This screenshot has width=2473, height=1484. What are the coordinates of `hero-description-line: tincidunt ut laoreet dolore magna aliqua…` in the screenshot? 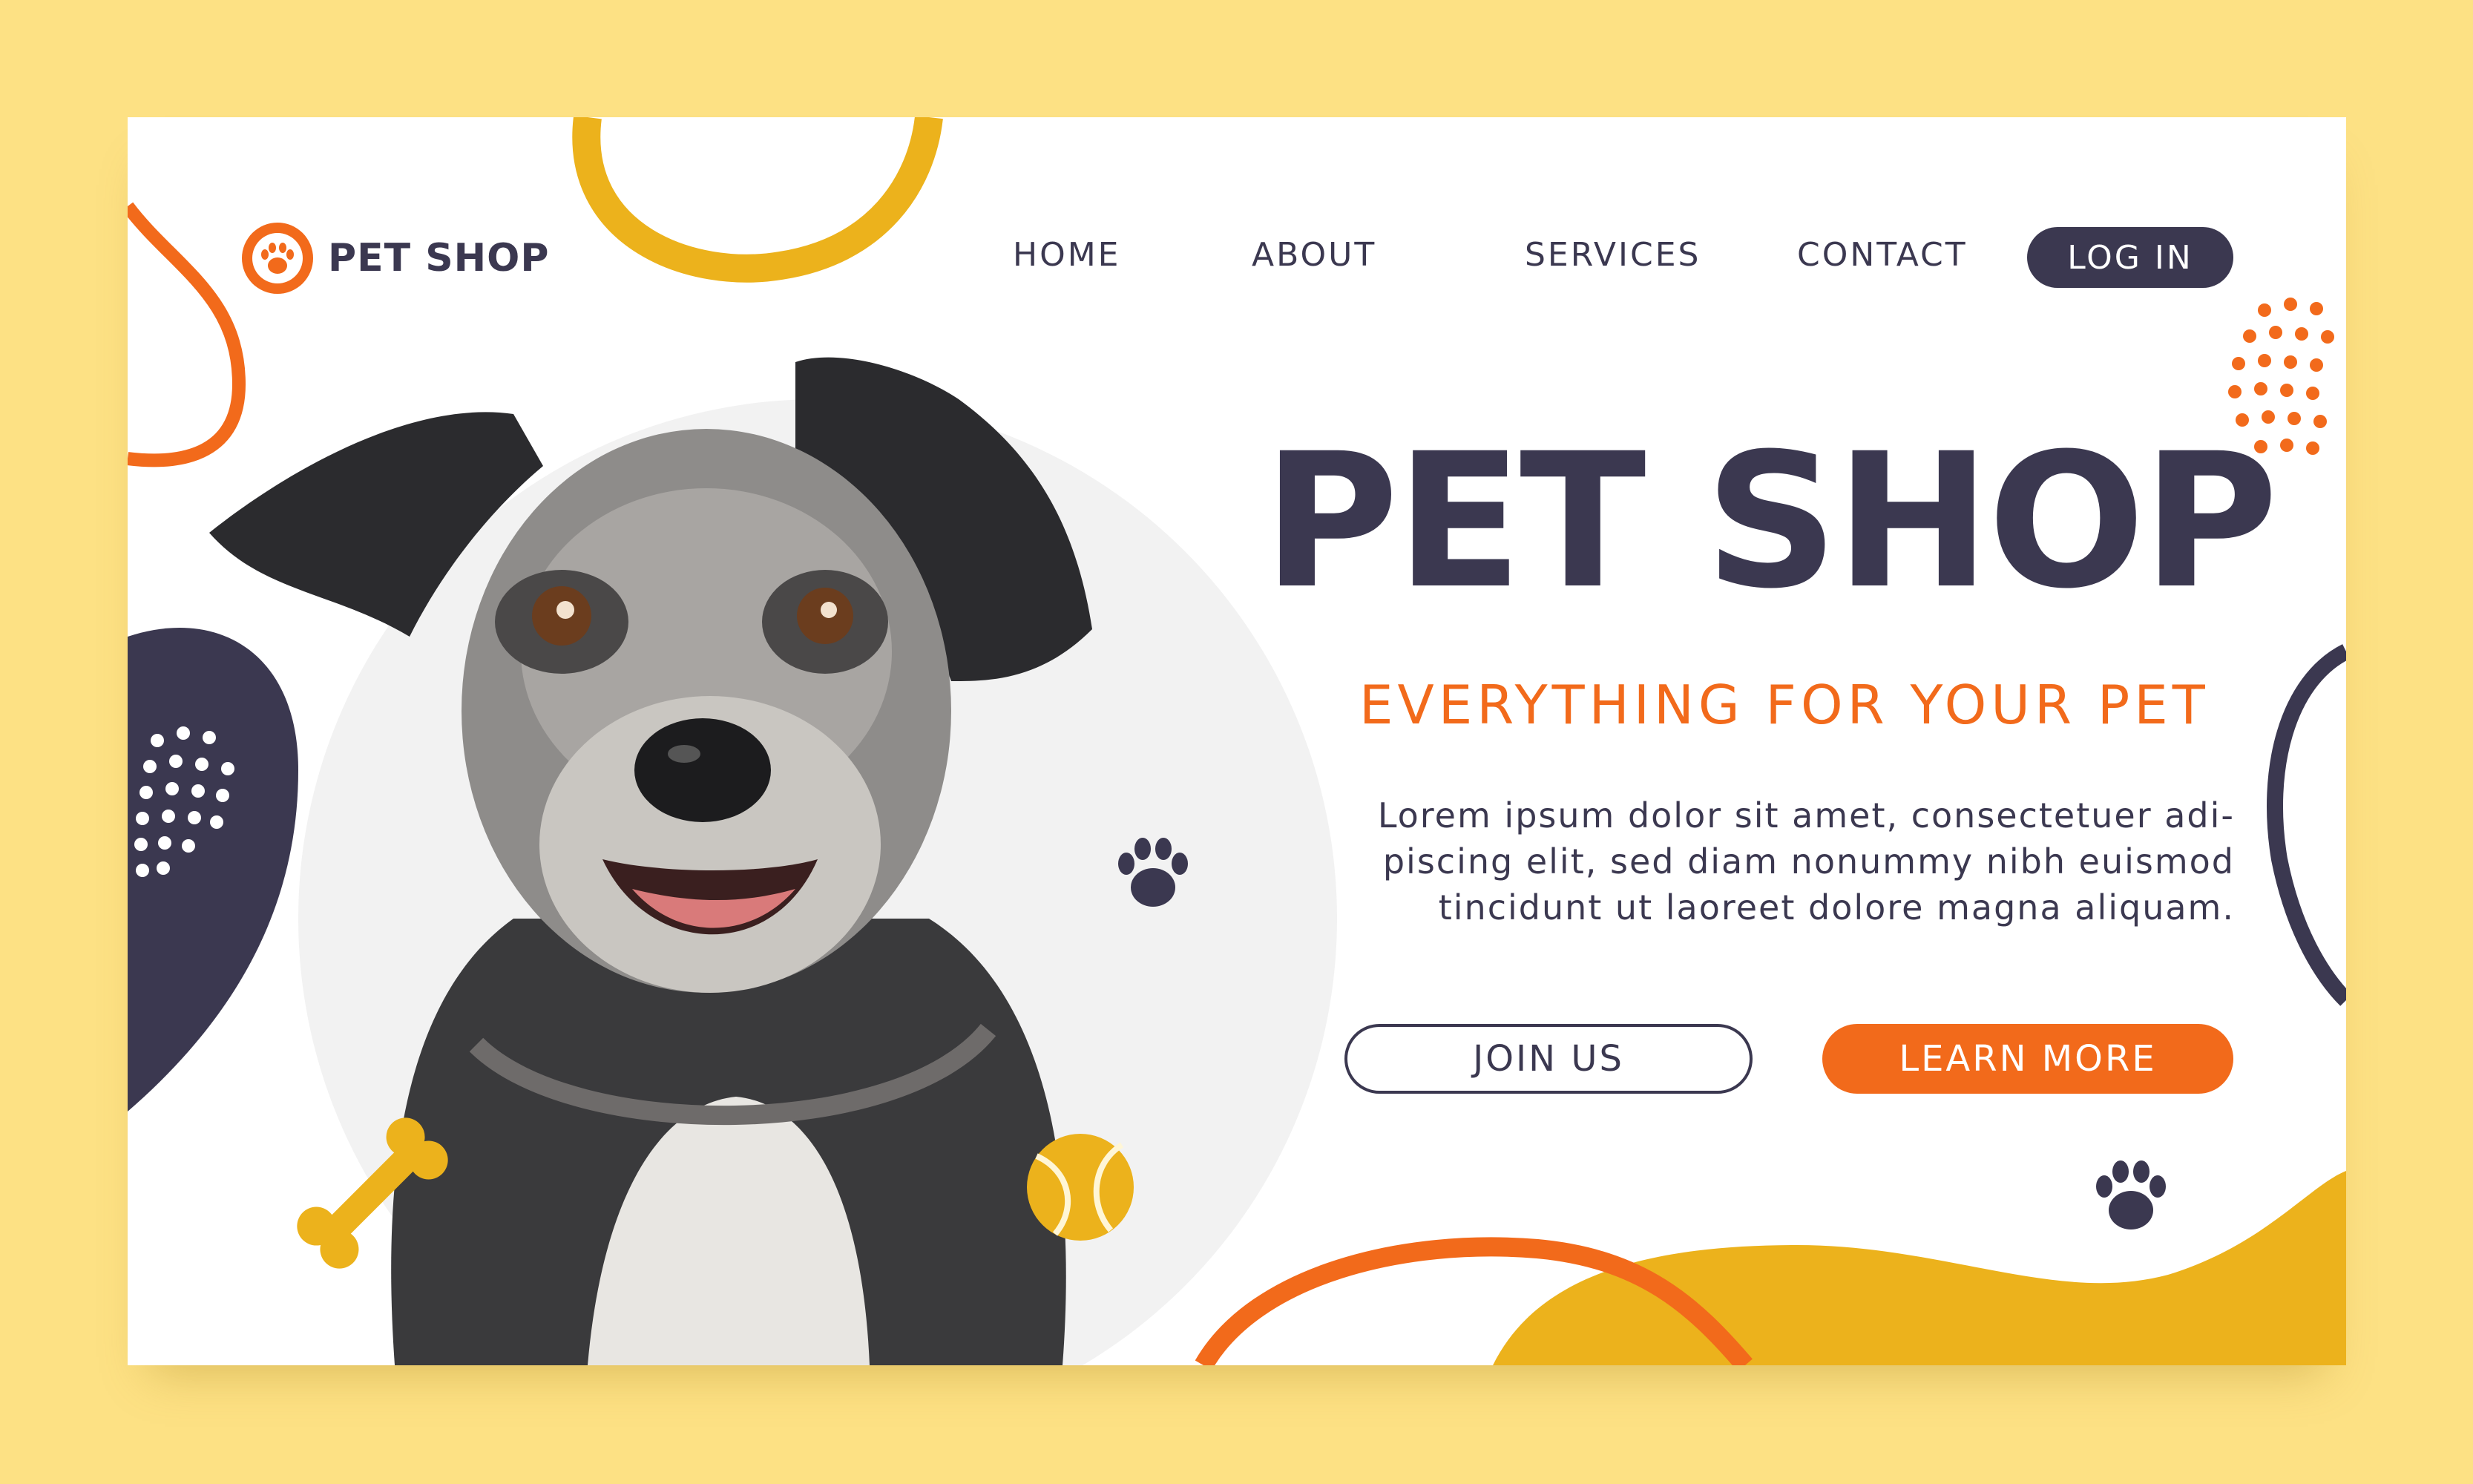 It's located at (1837, 907).